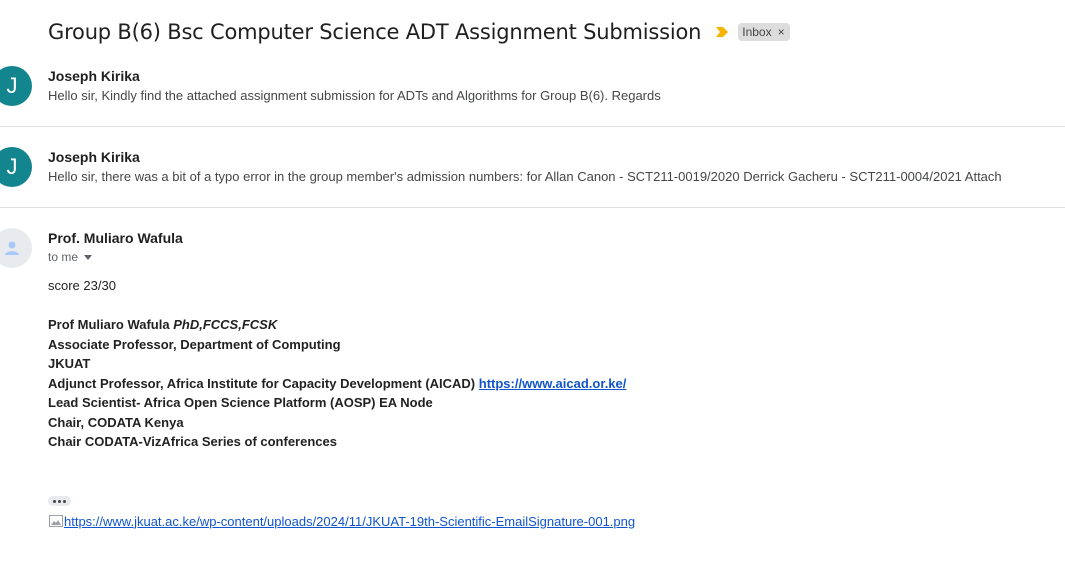  Describe the element at coordinates (553, 383) in the screenshot. I see `aicad-link: https://www.aicad.or.ke/` at that location.